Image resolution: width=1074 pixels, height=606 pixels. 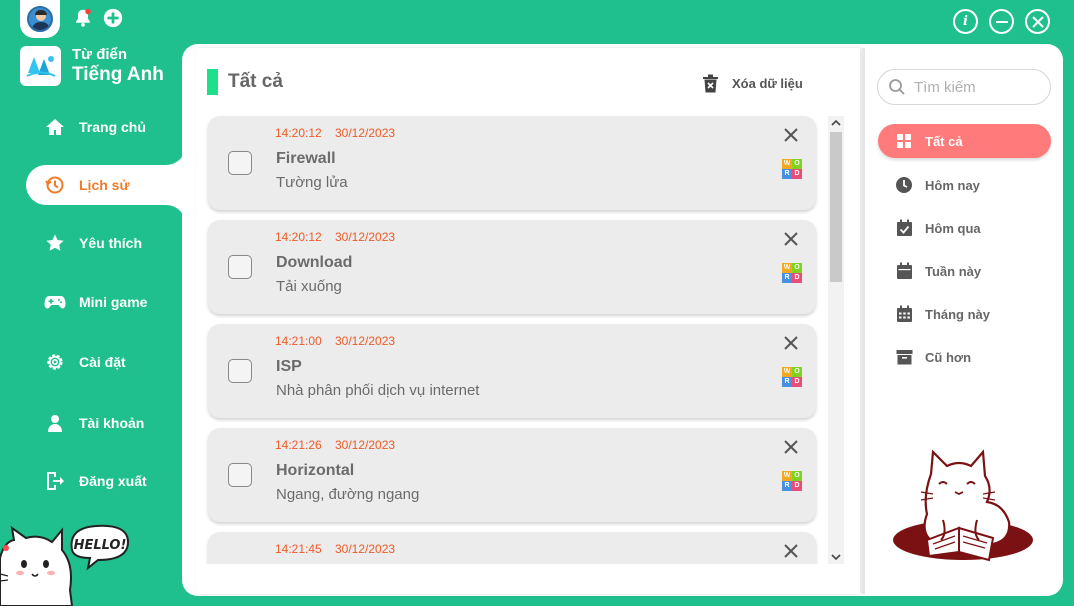 I want to click on sidebar-item-logout: Đăng xuất, so click(x=104, y=481).